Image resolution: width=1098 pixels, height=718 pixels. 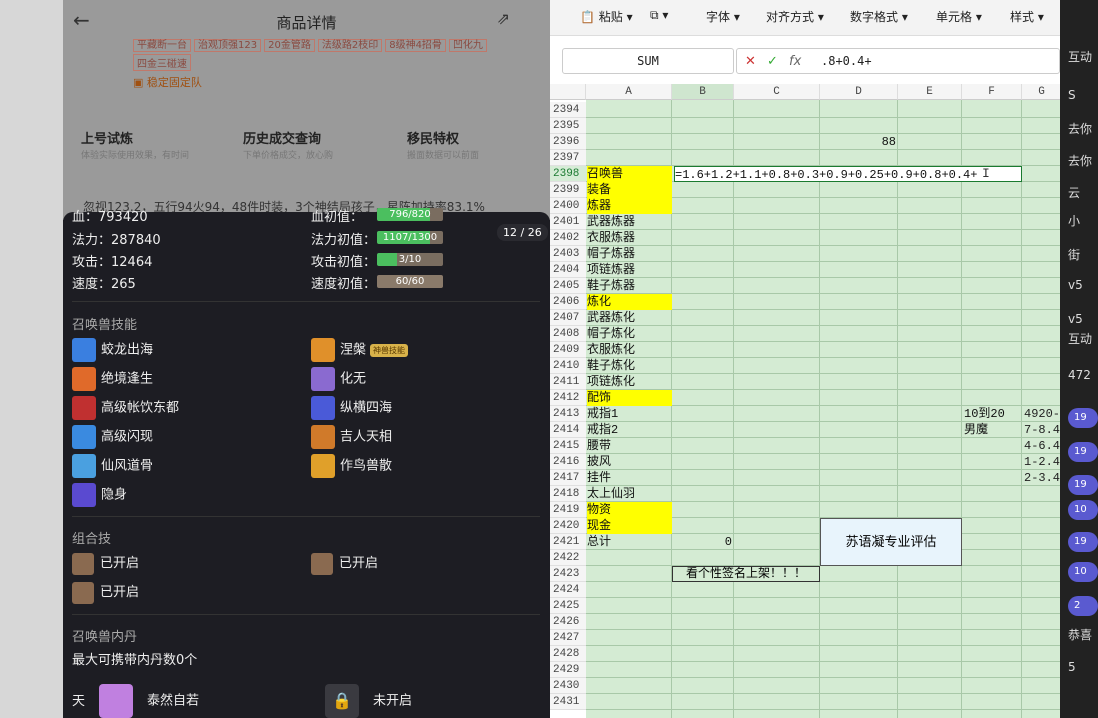 What do you see at coordinates (568, 174) in the screenshot?
I see `row-header: 2398` at bounding box center [568, 174].